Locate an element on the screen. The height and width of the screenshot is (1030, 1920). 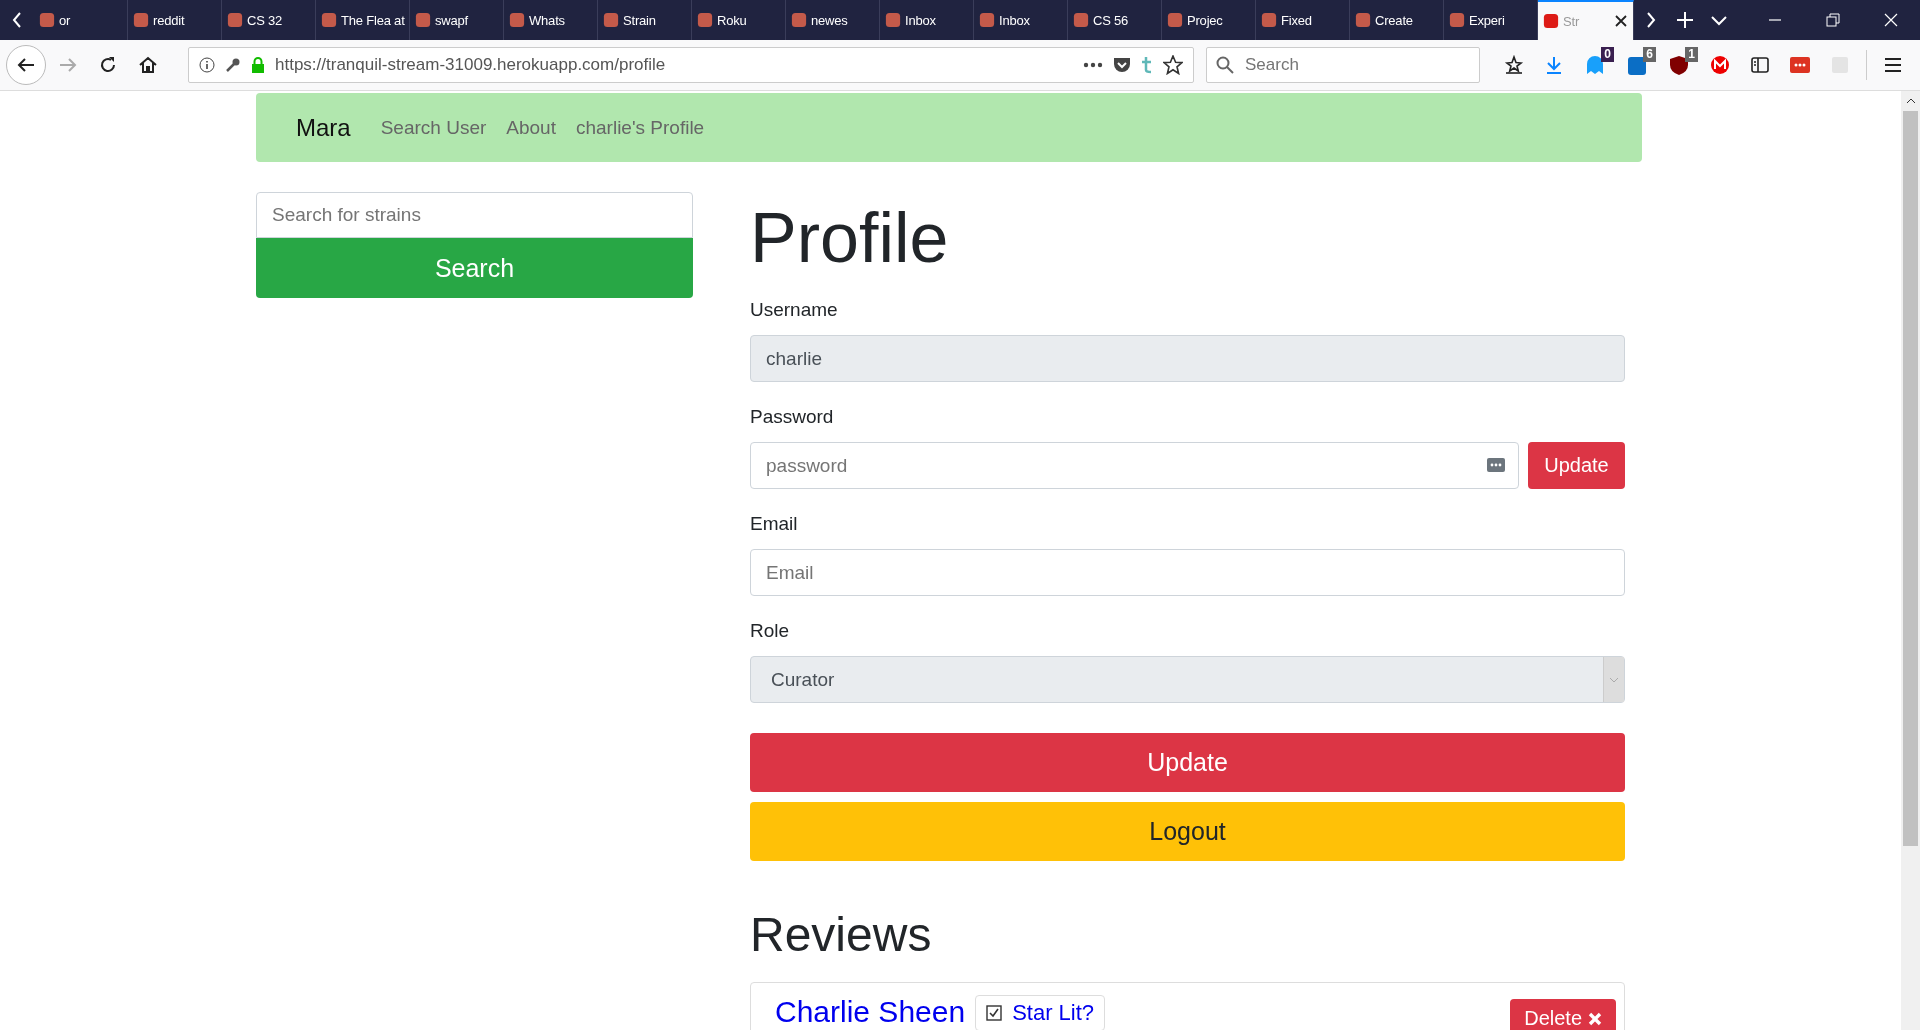
nav-link: About is located at coordinates (531, 127).